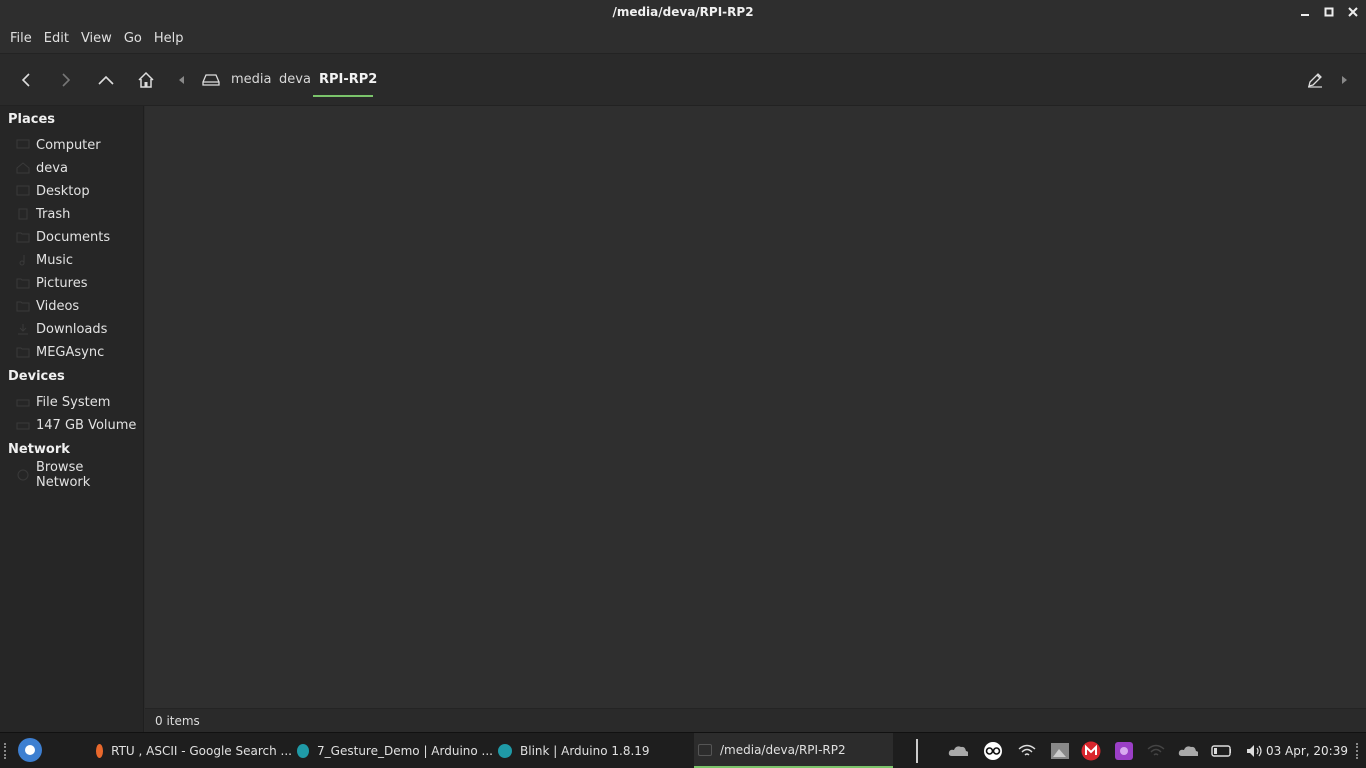 The width and height of the screenshot is (1366, 768). I want to click on close-icon, so click(1353, 12).